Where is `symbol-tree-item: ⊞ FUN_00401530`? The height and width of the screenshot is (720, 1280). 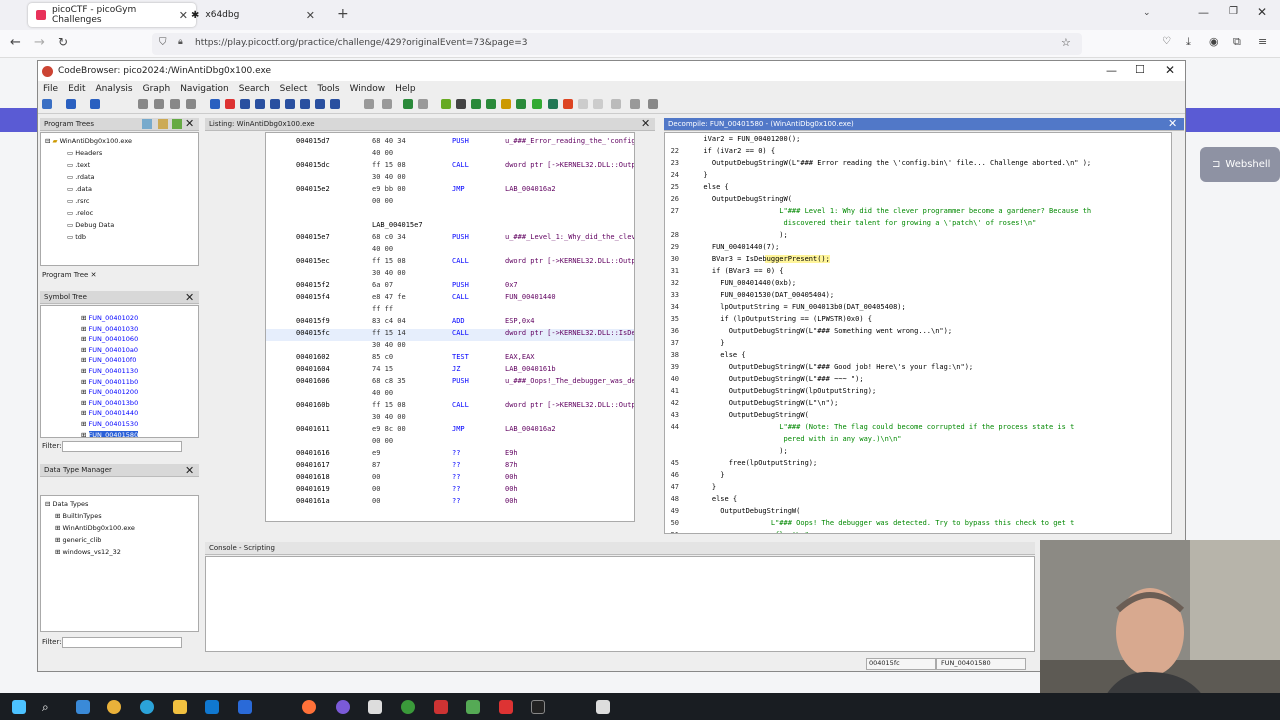 symbol-tree-item: ⊞ FUN_00401530 is located at coordinates (109, 424).